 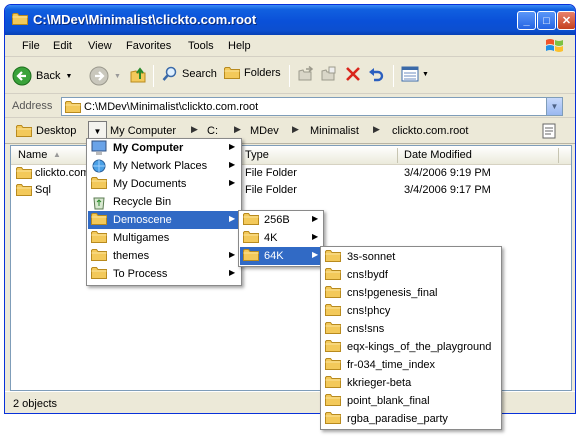 What do you see at coordinates (142, 202) in the screenshot?
I see `menu-item-label: Recycle Bin` at bounding box center [142, 202].